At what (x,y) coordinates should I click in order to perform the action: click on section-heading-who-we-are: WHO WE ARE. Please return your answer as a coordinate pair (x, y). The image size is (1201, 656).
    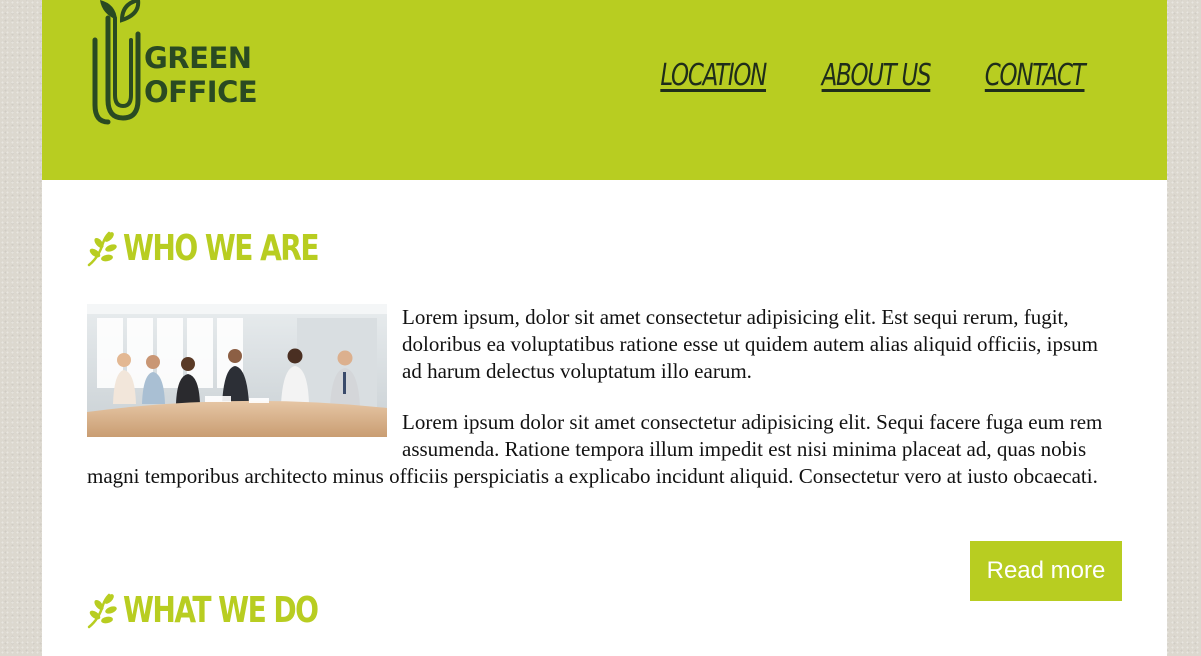
    Looking at the image, I should click on (230, 248).